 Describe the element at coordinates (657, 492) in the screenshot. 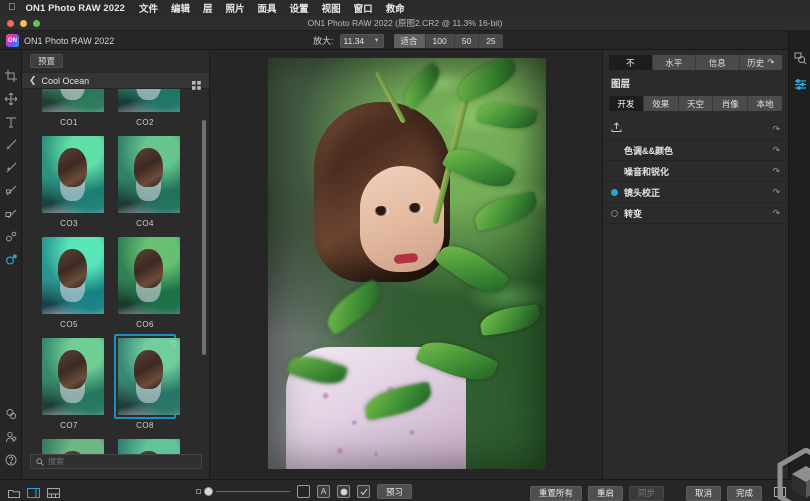

I see `bottom-right-buttons: 重置所有 重启 同步 取消 完成` at that location.